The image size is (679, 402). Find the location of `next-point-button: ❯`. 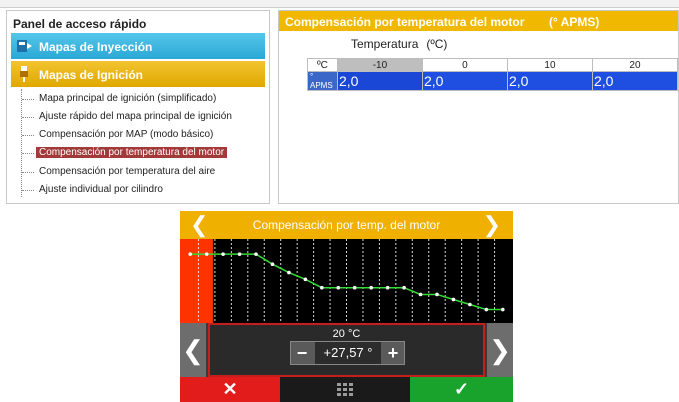

next-point-button: ❯ is located at coordinates (500, 350).